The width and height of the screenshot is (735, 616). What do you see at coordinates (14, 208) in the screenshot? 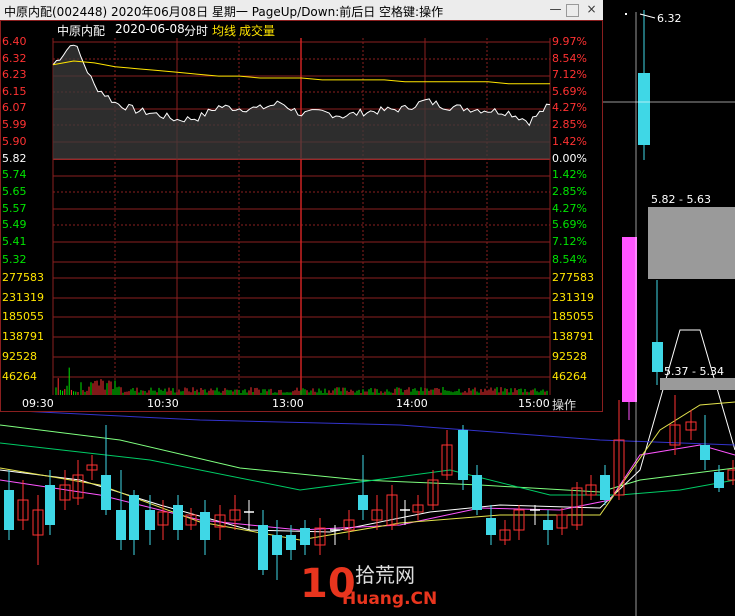
I see `price-axis-label: 5.57` at bounding box center [14, 208].